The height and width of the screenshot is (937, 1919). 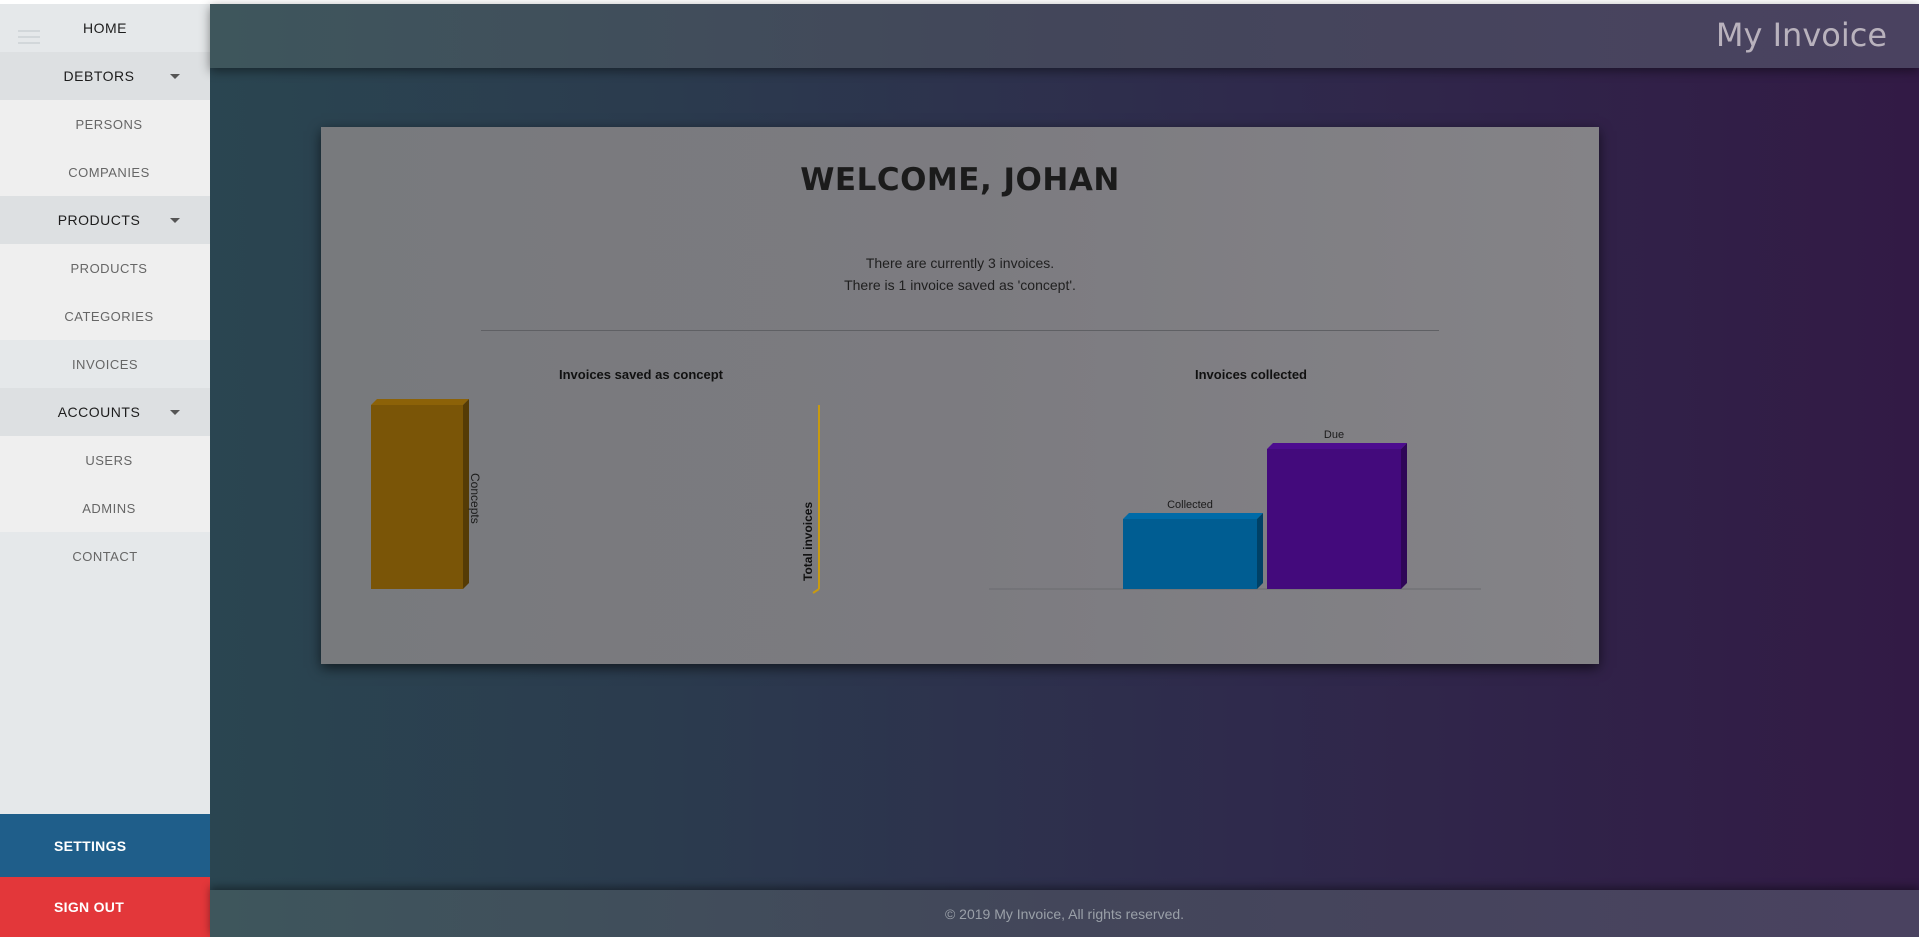 I want to click on concept-count-text: There is 1 invoice saved as 'concept'., so click(x=960, y=285).